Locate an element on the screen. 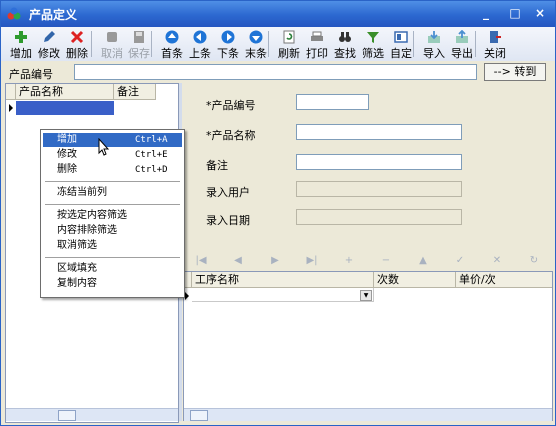 This screenshot has height=426, width=556. menu-item-label: 内容排除筛选 is located at coordinates (87, 230).